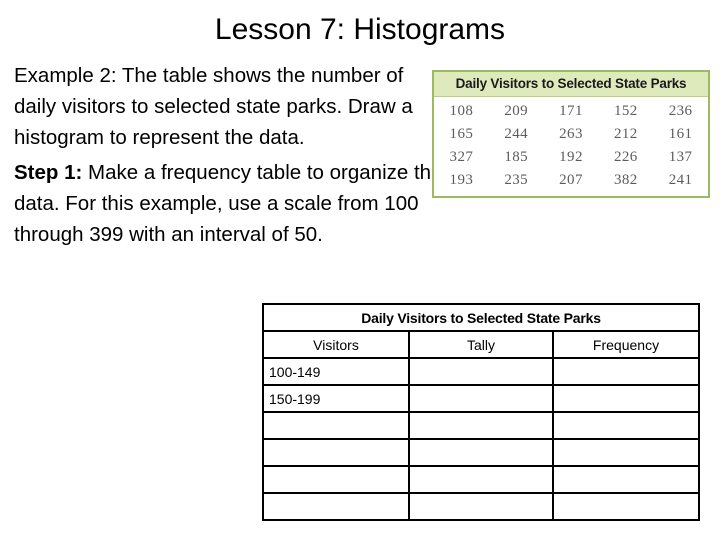 The image size is (720, 540). Describe the element at coordinates (626, 344) in the screenshot. I see `column-header-frequency: Frequency` at that location.